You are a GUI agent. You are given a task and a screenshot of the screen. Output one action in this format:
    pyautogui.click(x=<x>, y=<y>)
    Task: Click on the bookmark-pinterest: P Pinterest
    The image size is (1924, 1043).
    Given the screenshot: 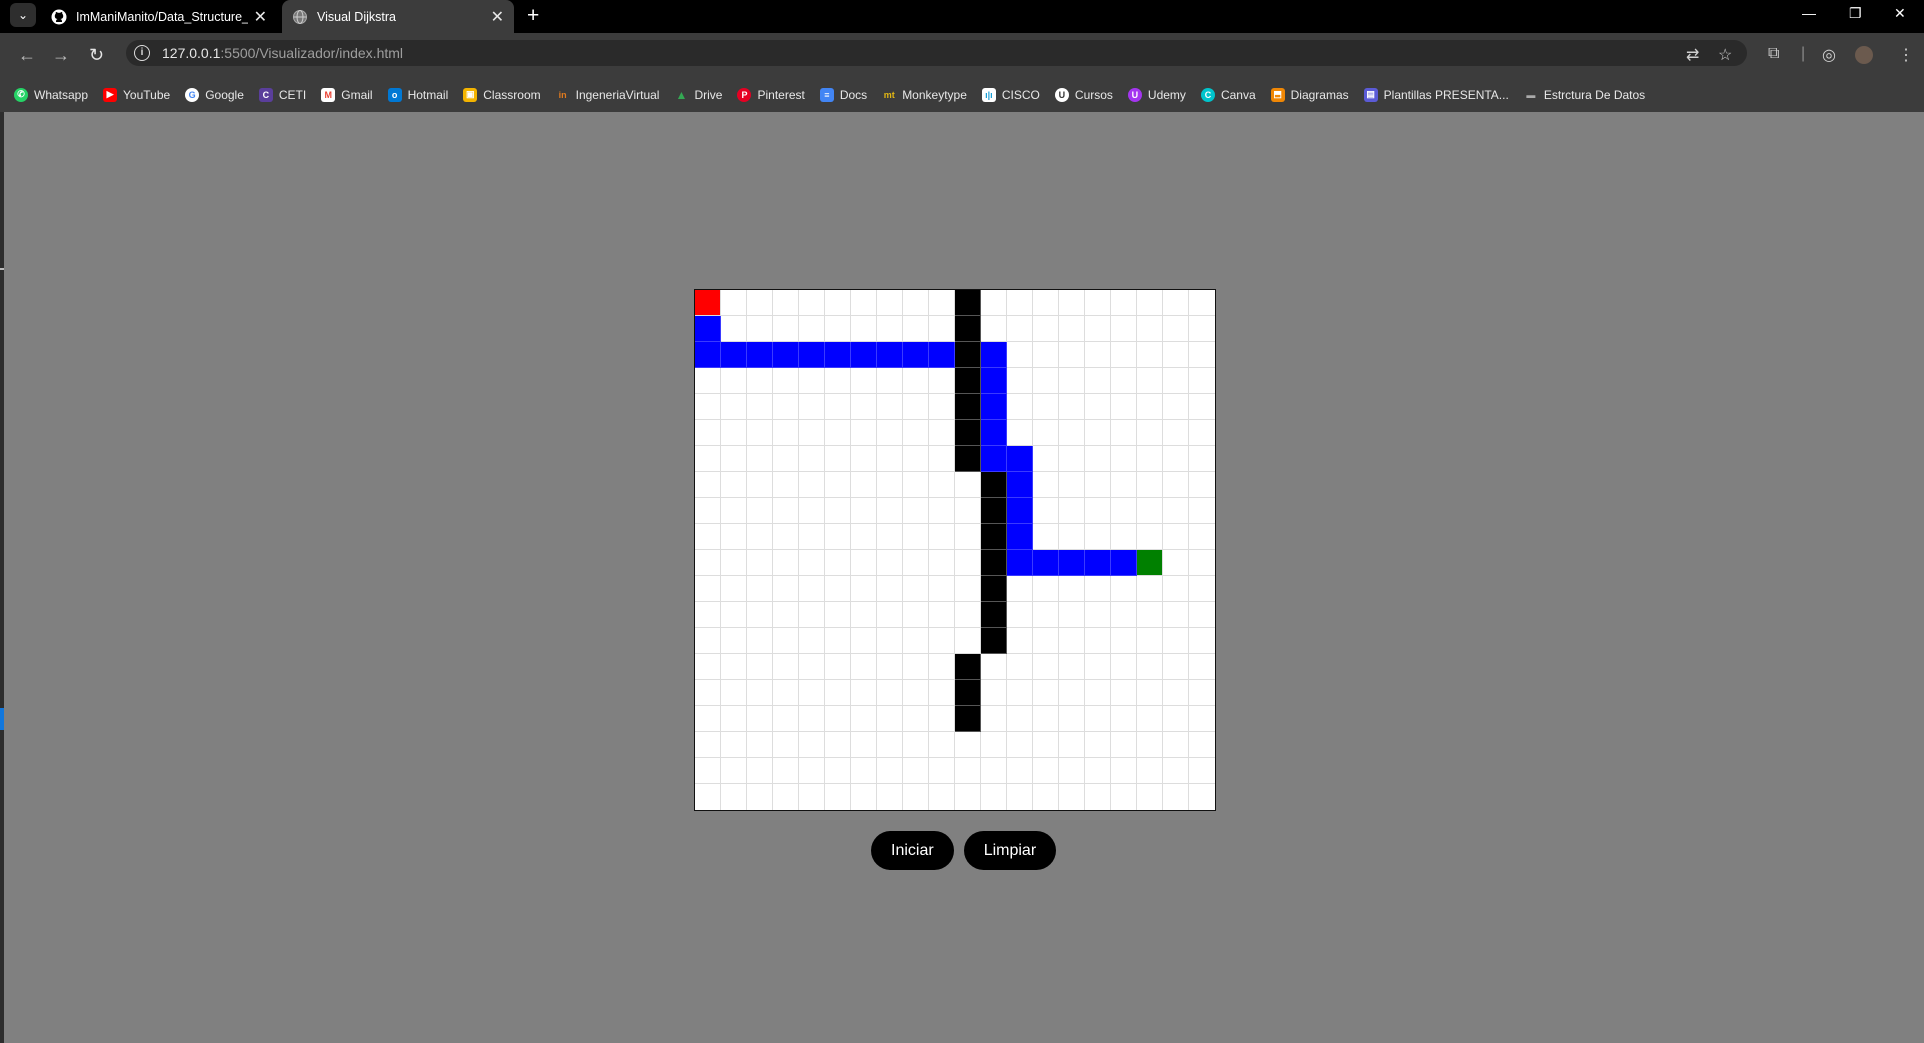 What is the action you would take?
    pyautogui.click(x=771, y=94)
    